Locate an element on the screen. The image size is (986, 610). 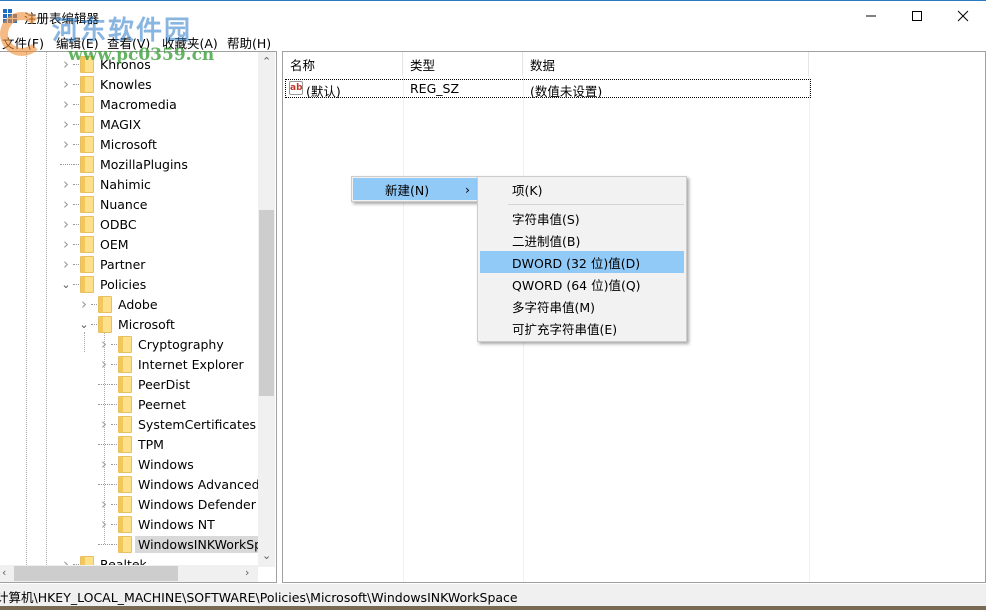
submenu-item-string-value: 字符串值(S) is located at coordinates (582, 218).